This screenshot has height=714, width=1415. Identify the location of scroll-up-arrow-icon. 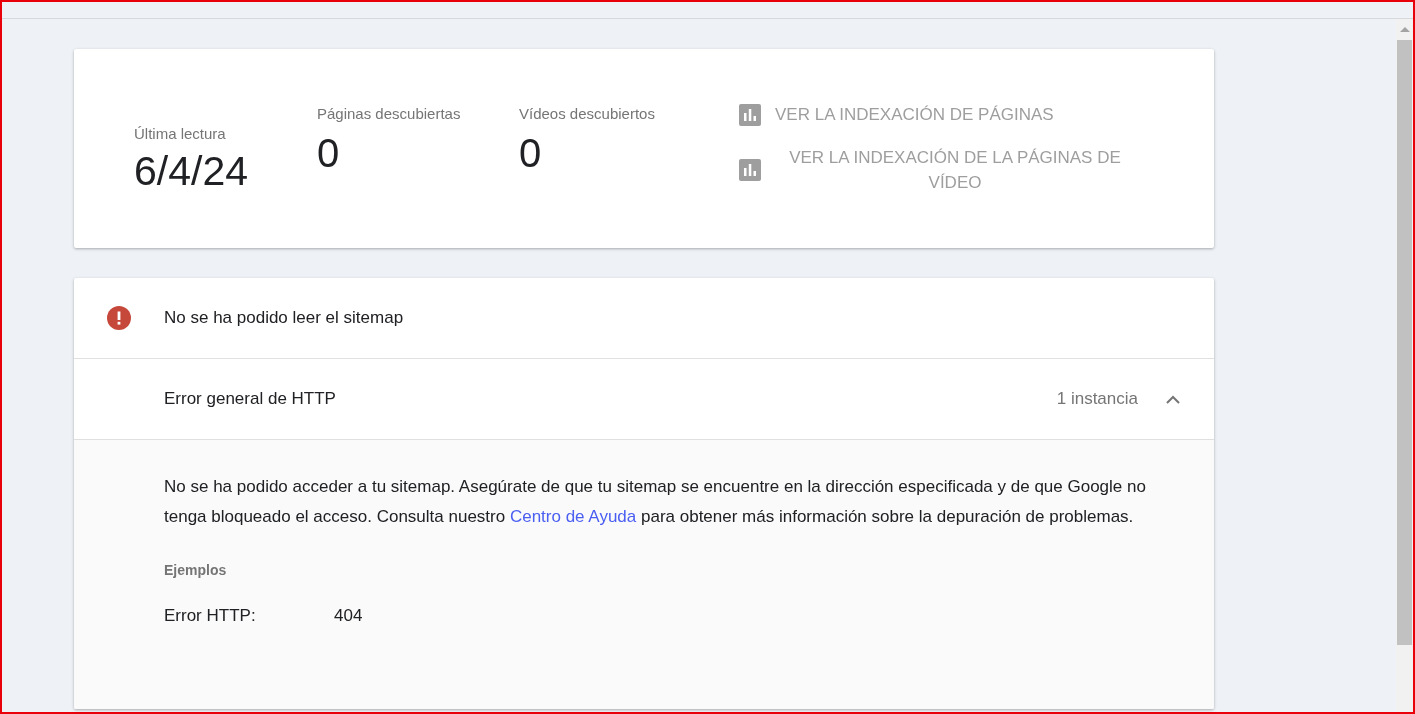
(1404, 29).